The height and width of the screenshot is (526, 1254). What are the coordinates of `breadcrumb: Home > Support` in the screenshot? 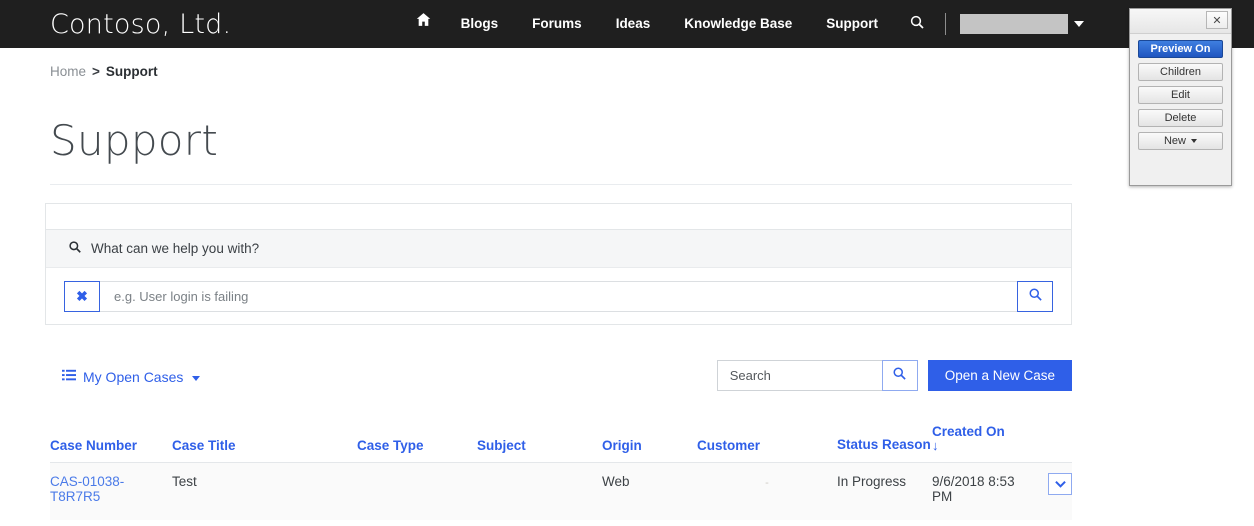 It's located at (104, 71).